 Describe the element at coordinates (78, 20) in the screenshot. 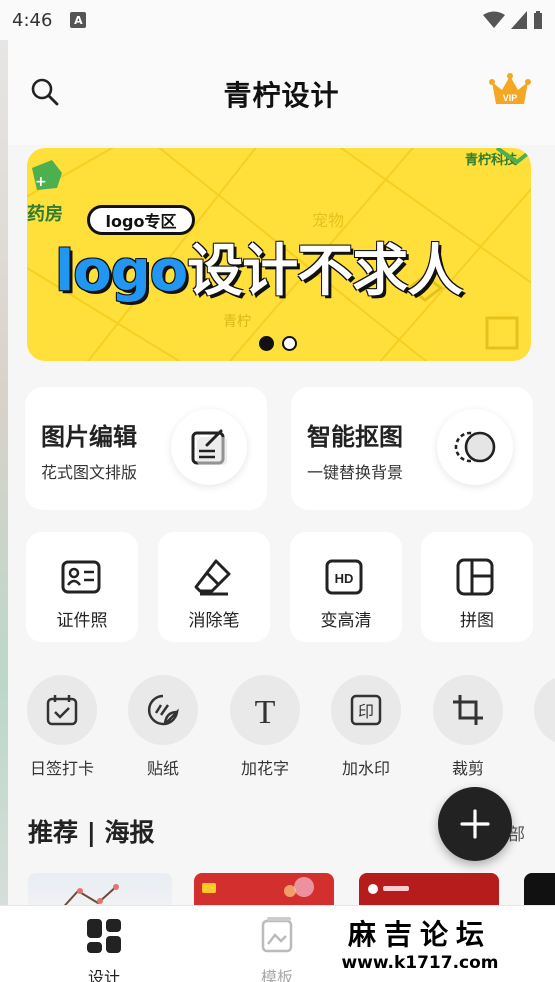

I see `notification-icon: A` at that location.